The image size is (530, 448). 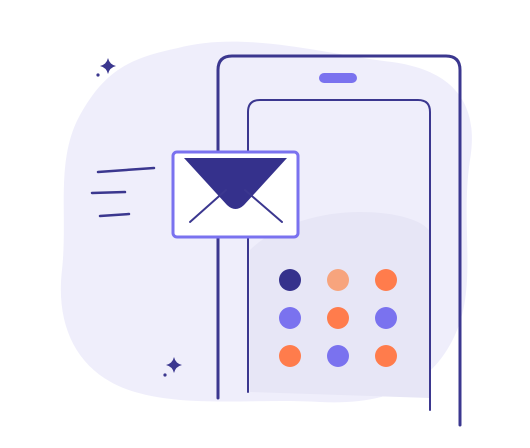 What do you see at coordinates (290, 318) in the screenshot?
I see `app-dot-r2-c1` at bounding box center [290, 318].